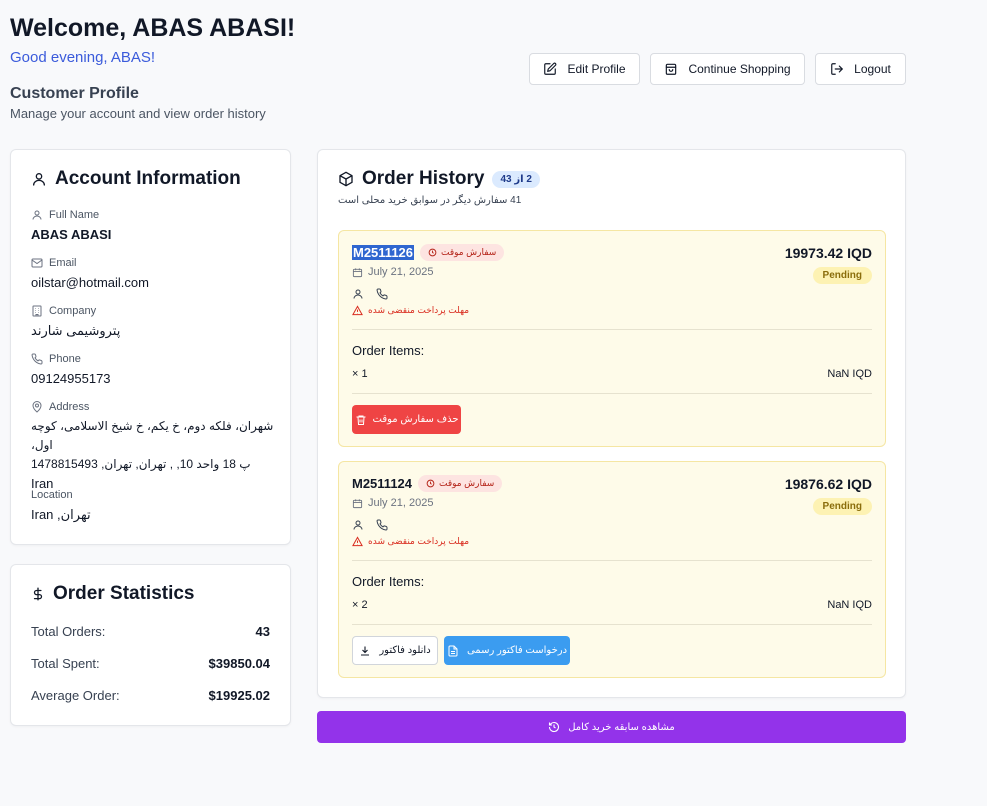 This screenshot has width=987, height=806. I want to click on edit-profile-label: Edit Profile, so click(596, 69).